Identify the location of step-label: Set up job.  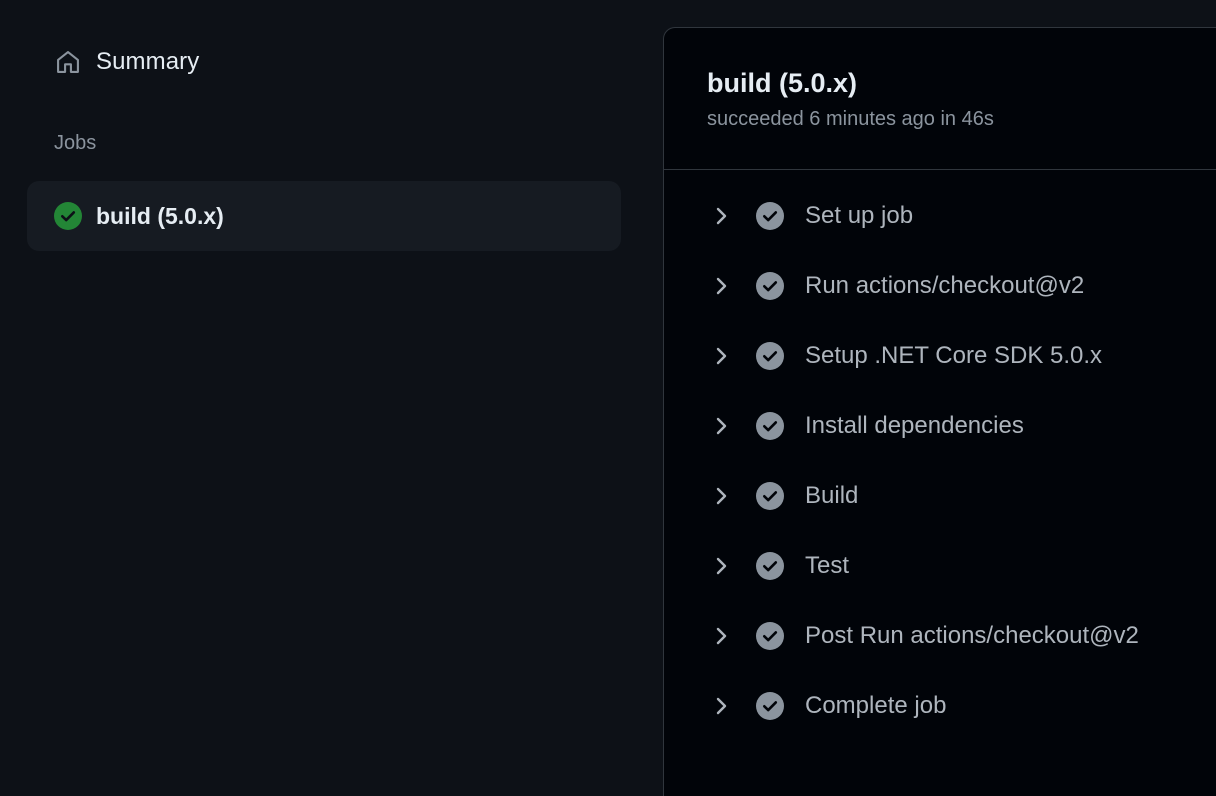
(859, 215).